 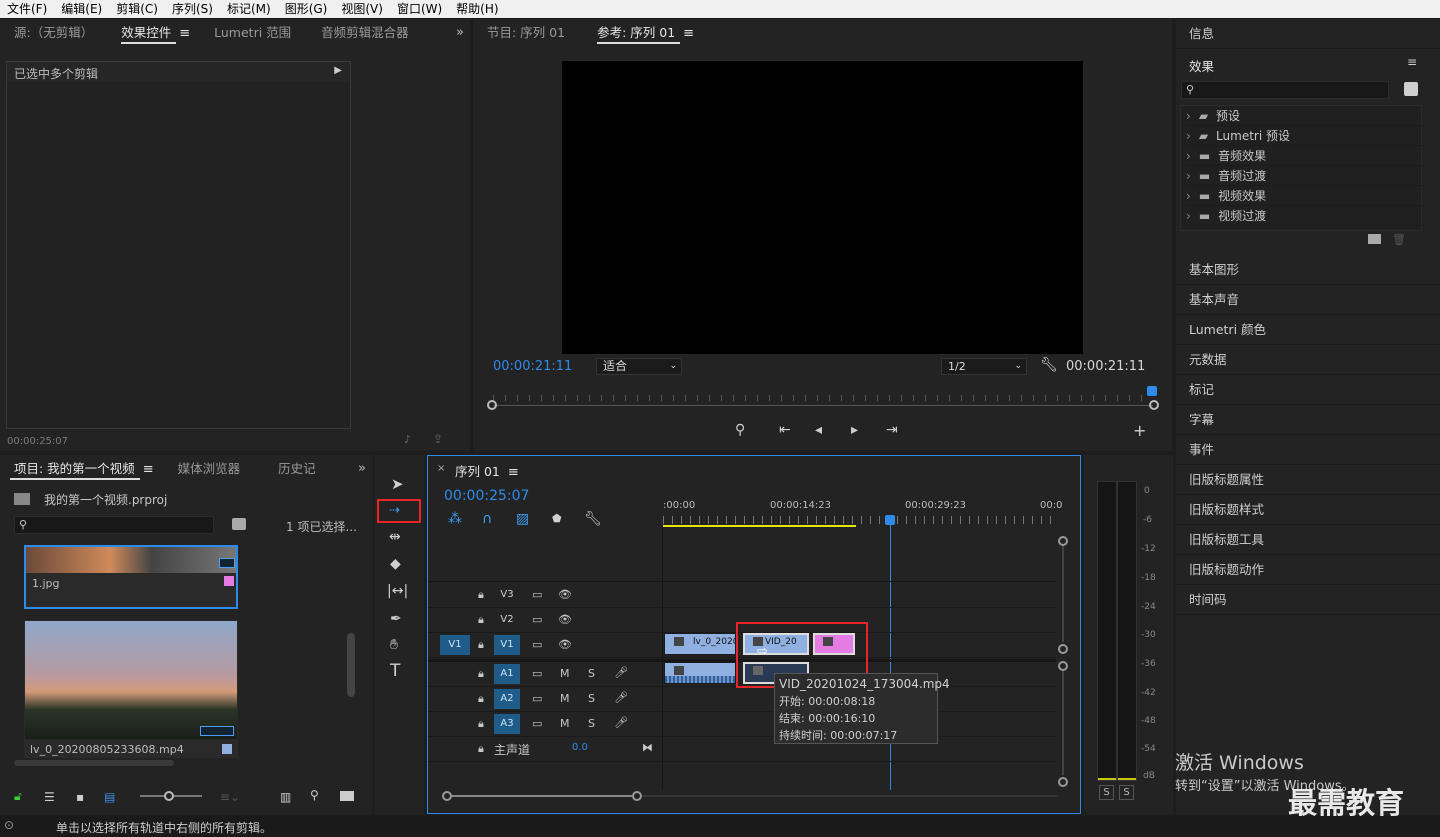 I want to click on add-button-icon: +, so click(x=1139, y=431).